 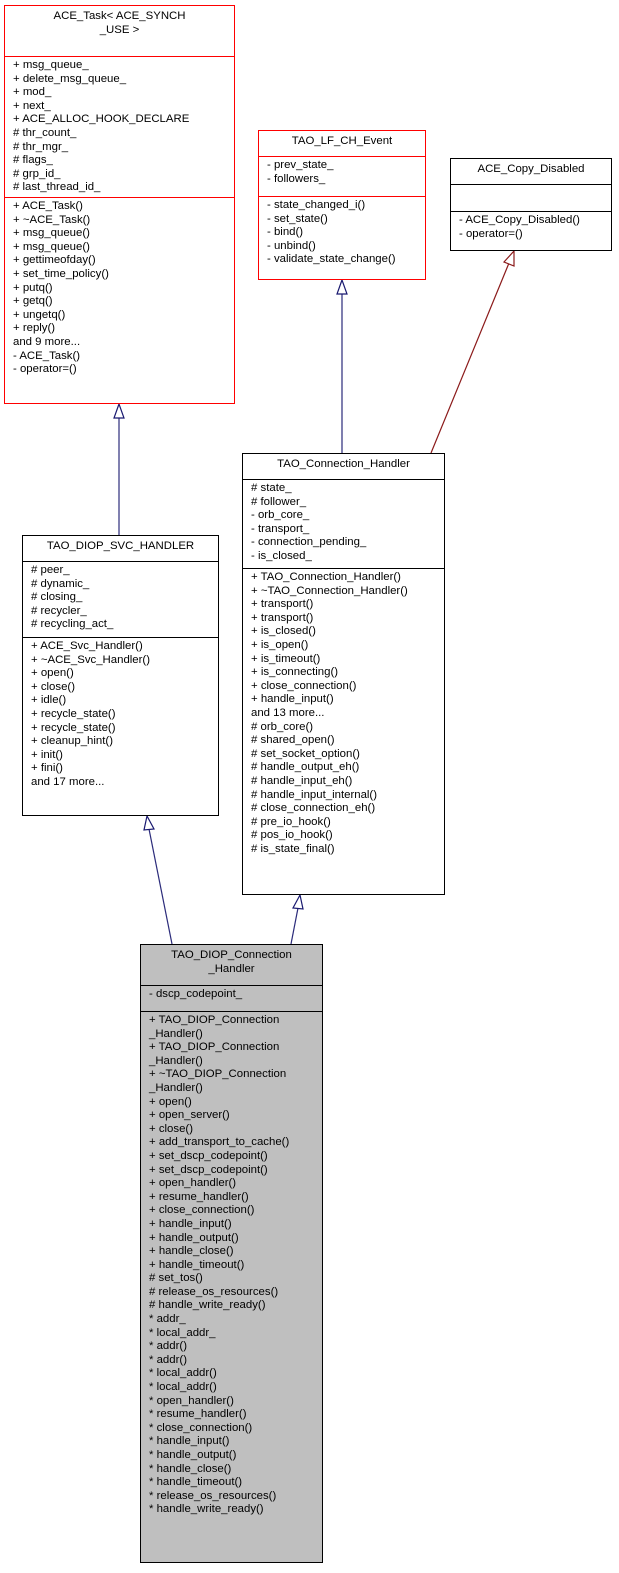 I want to click on class-member: # release_os_resources(), so click(x=233, y=1293).